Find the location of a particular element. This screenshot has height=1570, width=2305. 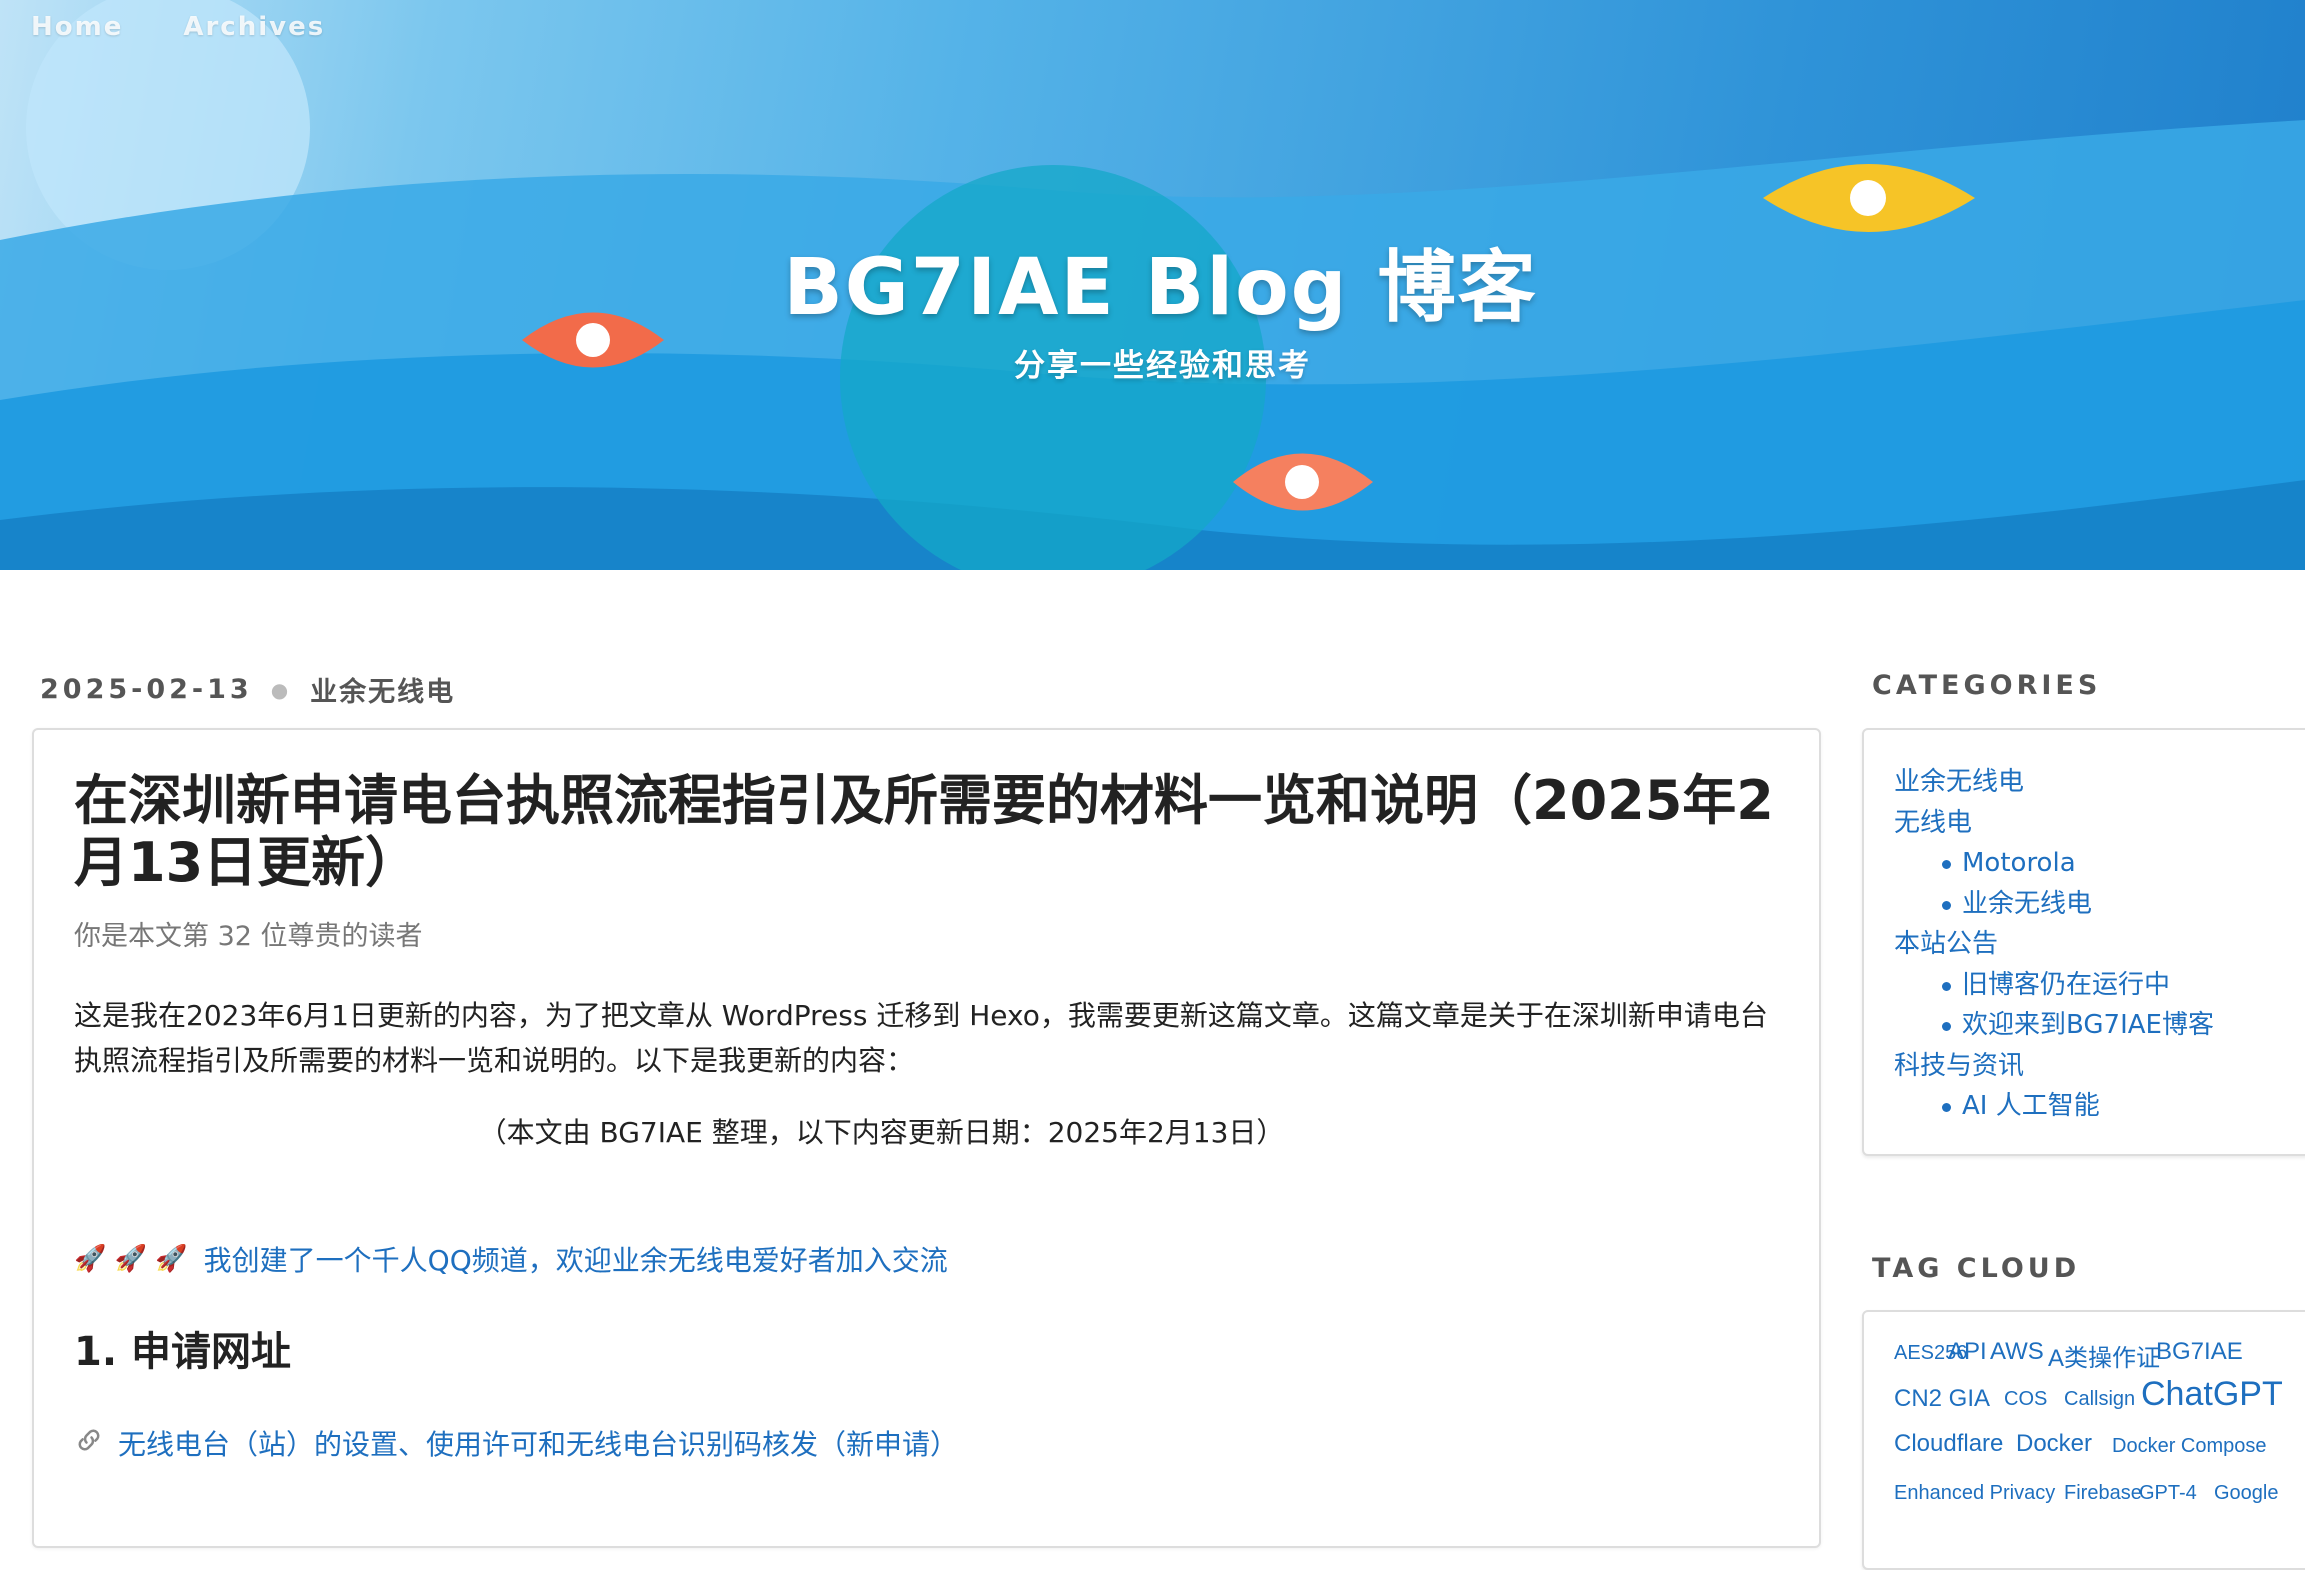

category-link: 欢迎来到BG7IAE博客 is located at coordinates (2088, 1025).